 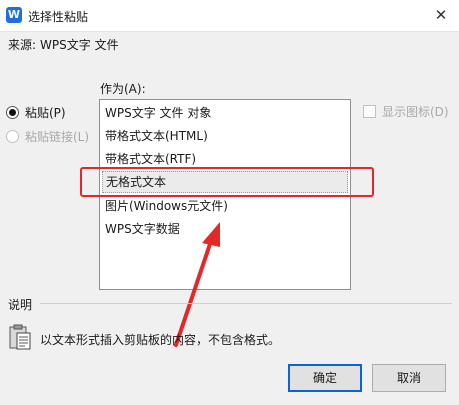 What do you see at coordinates (160, 340) in the screenshot?
I see `description-text: 以文本形式插入剪贴板的内容，不包含格式。` at bounding box center [160, 340].